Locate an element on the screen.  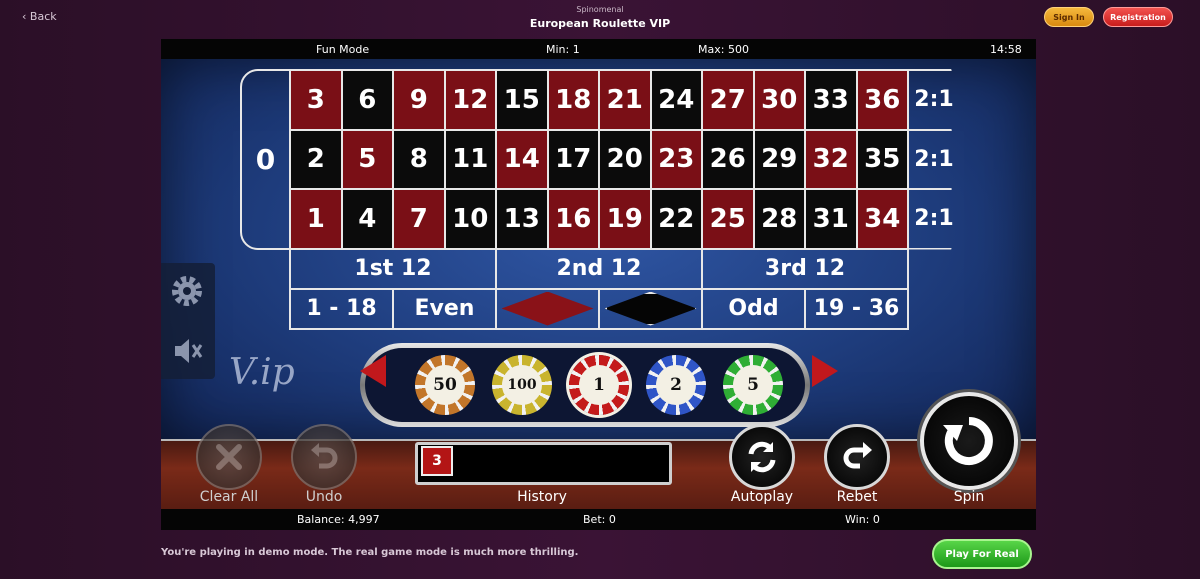
chip-1: 1 is located at coordinates (599, 385).